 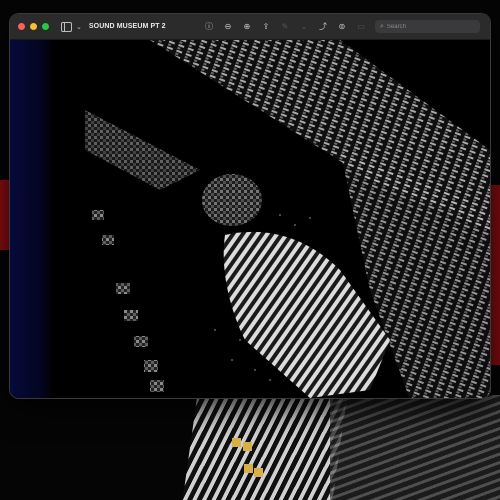 What do you see at coordinates (66, 26) in the screenshot?
I see `sidebar-icon` at bounding box center [66, 26].